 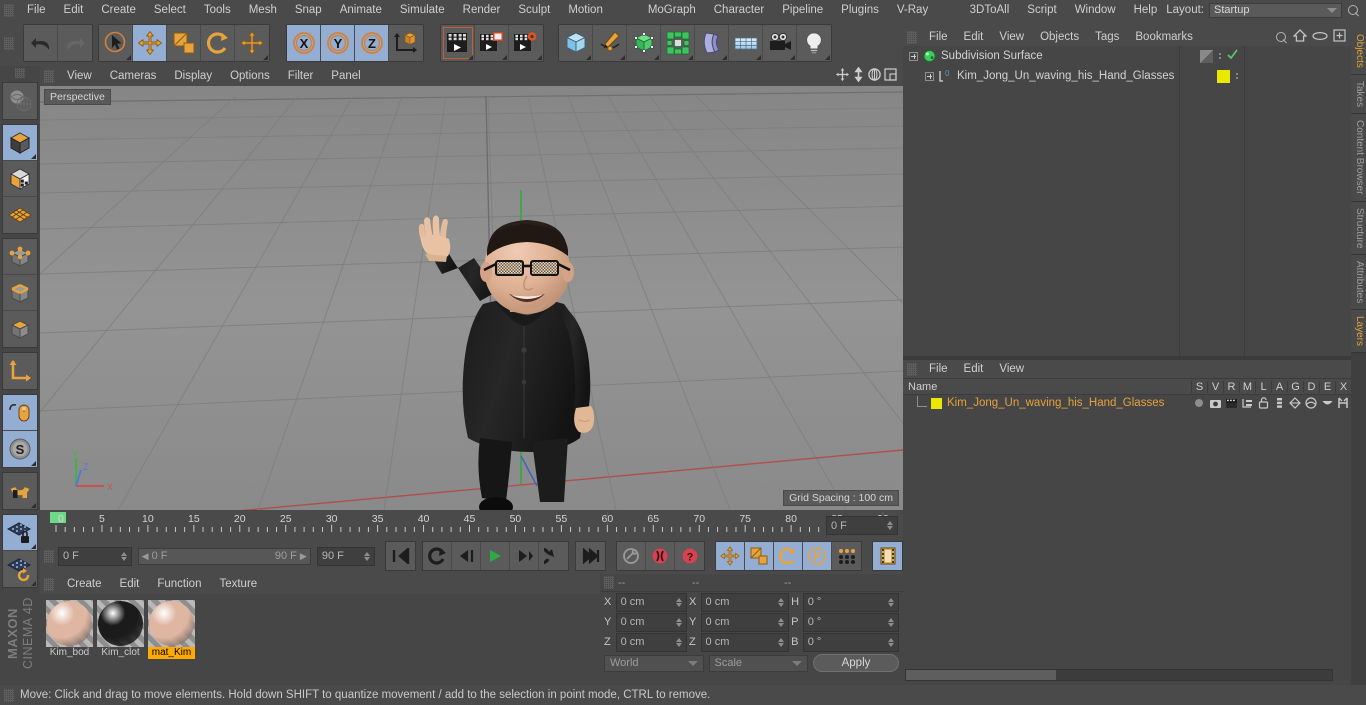 What do you see at coordinates (746, 43) in the screenshot?
I see `scene-floor-icon` at bounding box center [746, 43].